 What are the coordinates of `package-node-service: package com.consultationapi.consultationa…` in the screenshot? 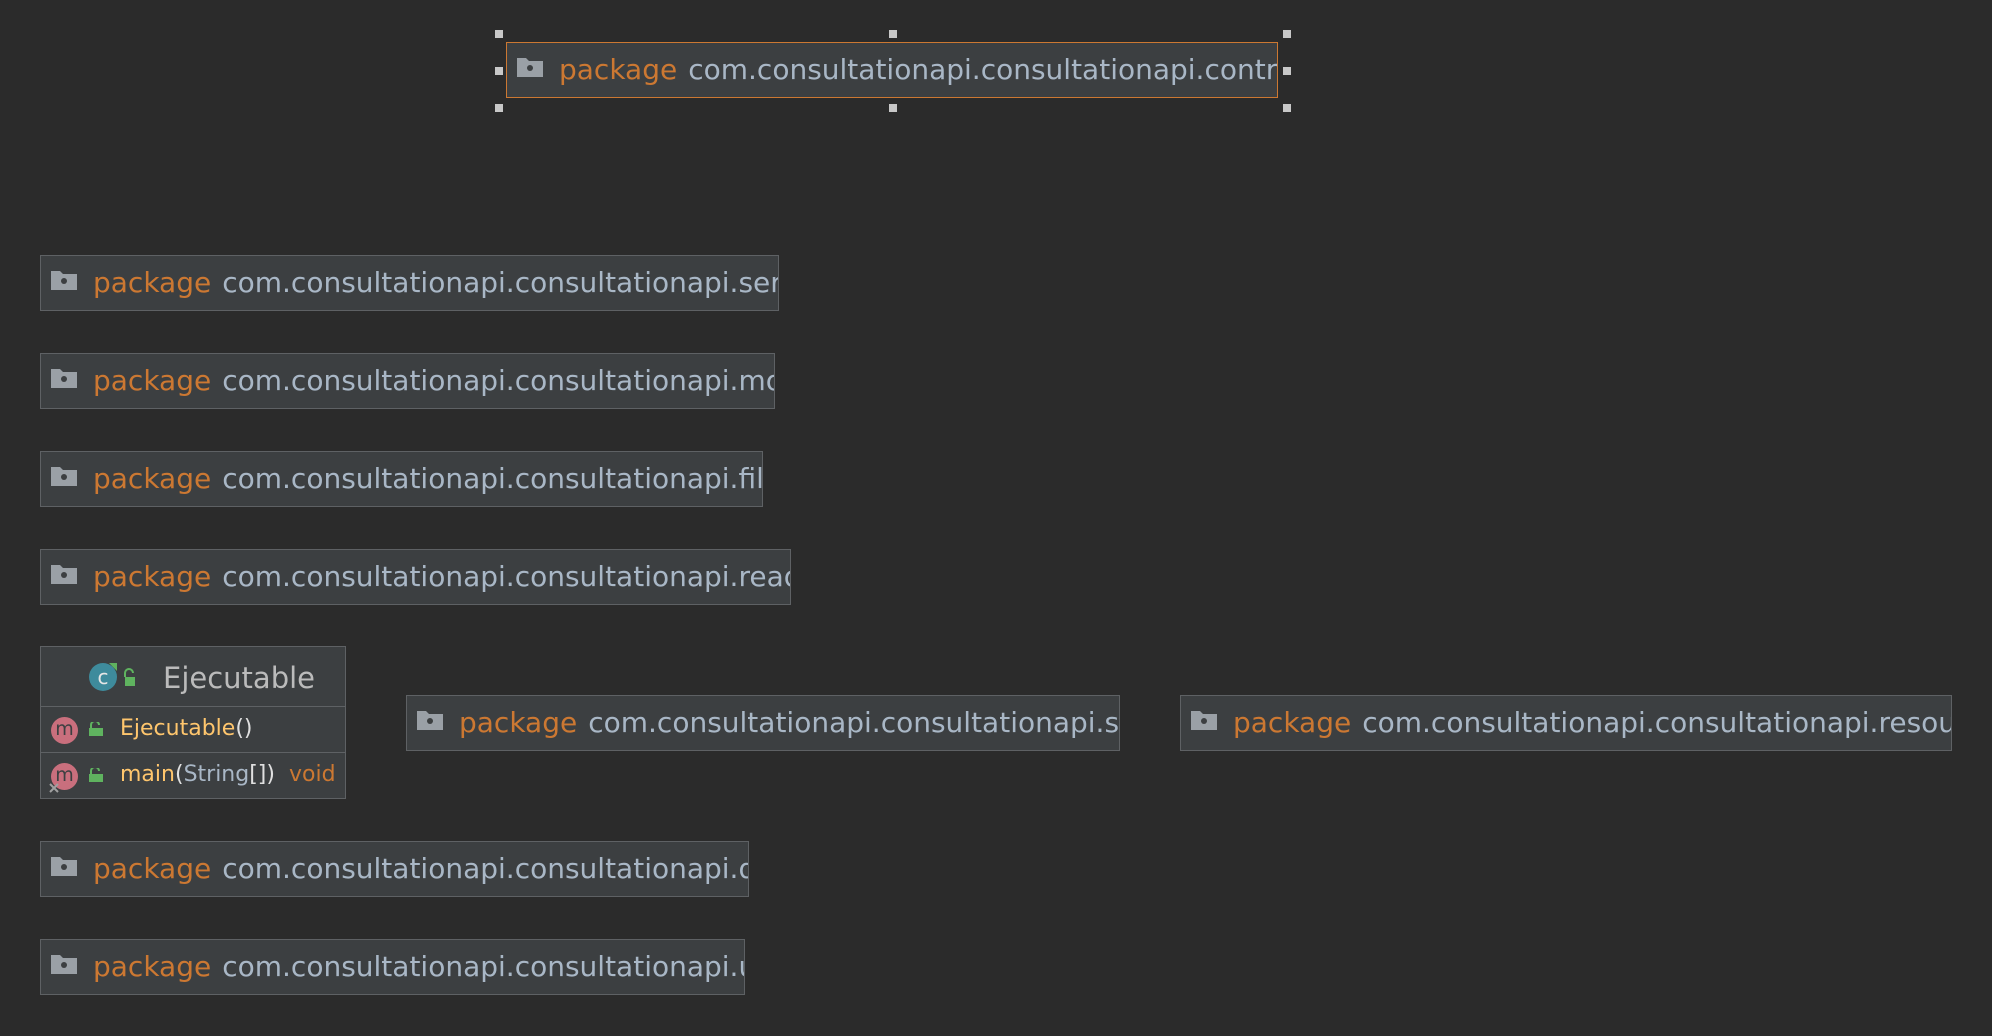 It's located at (409, 283).